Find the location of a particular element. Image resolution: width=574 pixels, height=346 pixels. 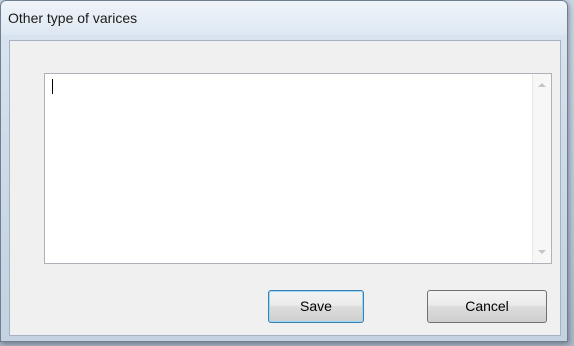

cancel-button: Cancel is located at coordinates (487, 306).